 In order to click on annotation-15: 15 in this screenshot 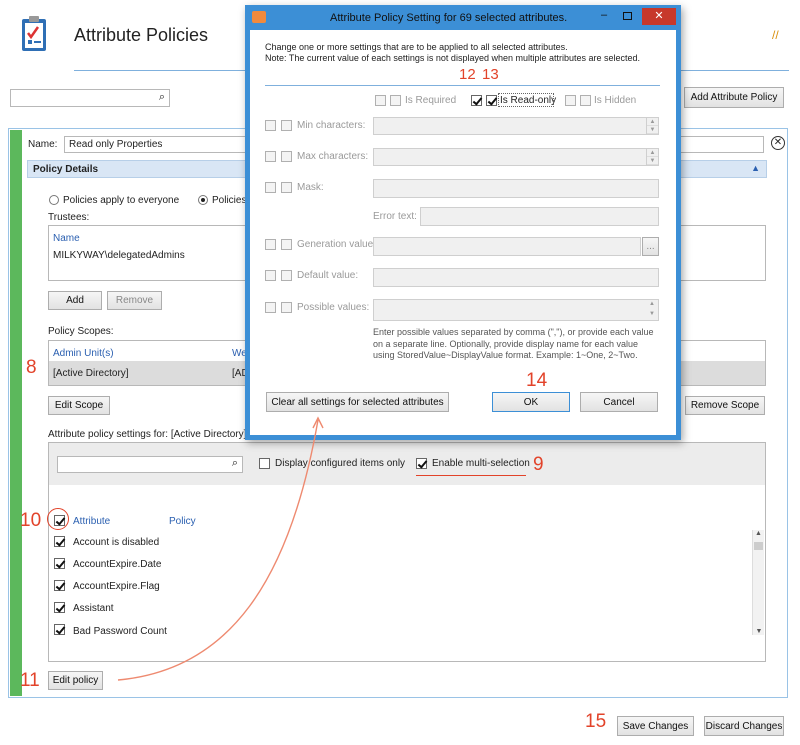, I will do `click(596, 721)`.